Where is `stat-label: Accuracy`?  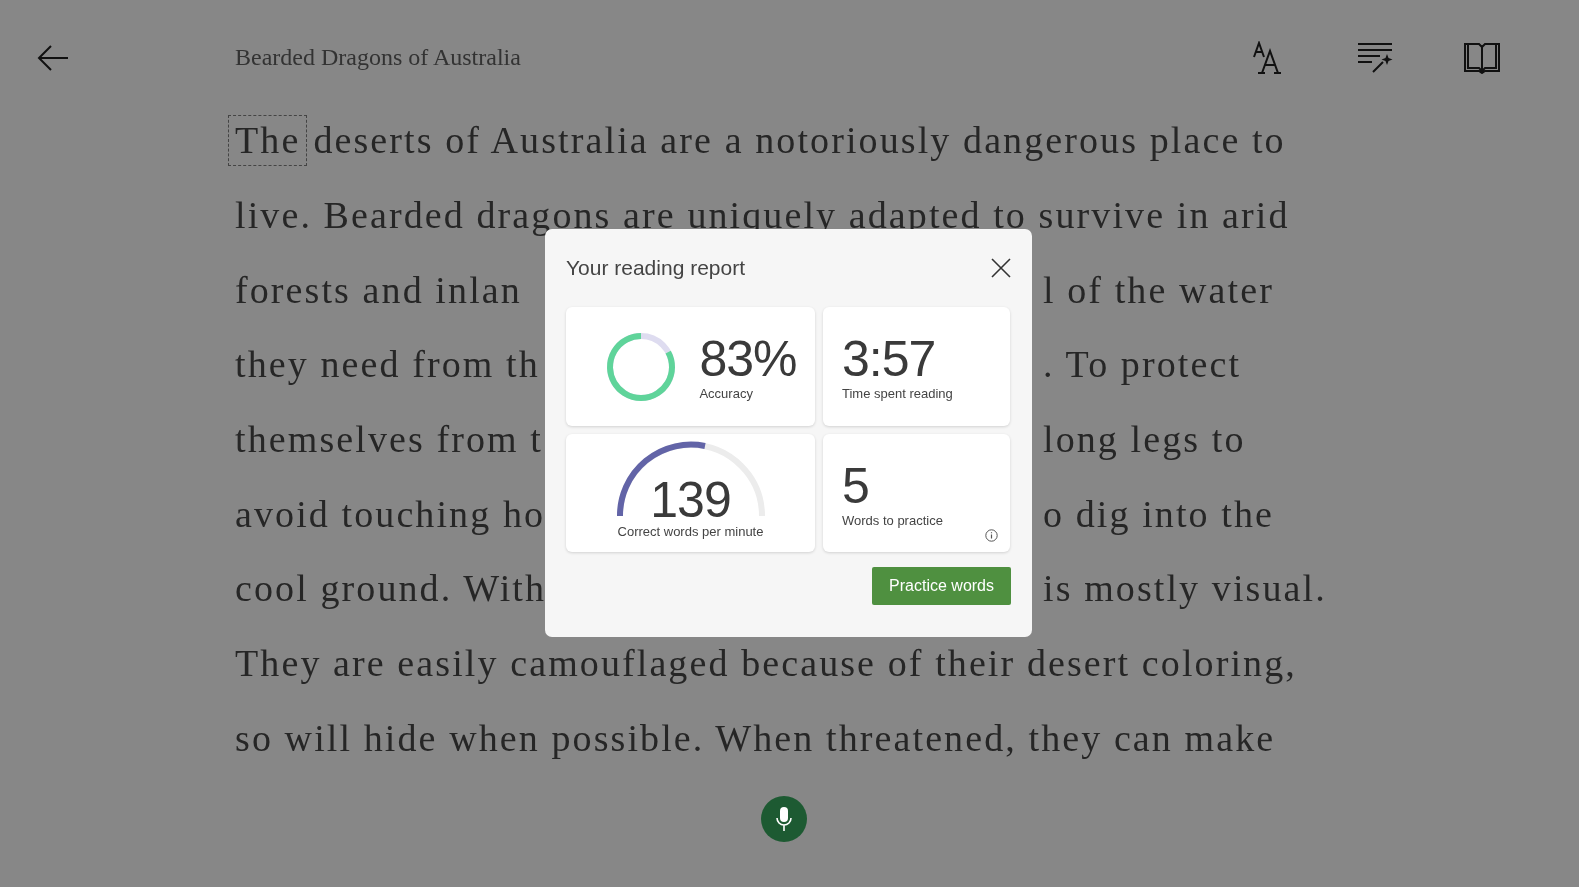 stat-label: Accuracy is located at coordinates (726, 393).